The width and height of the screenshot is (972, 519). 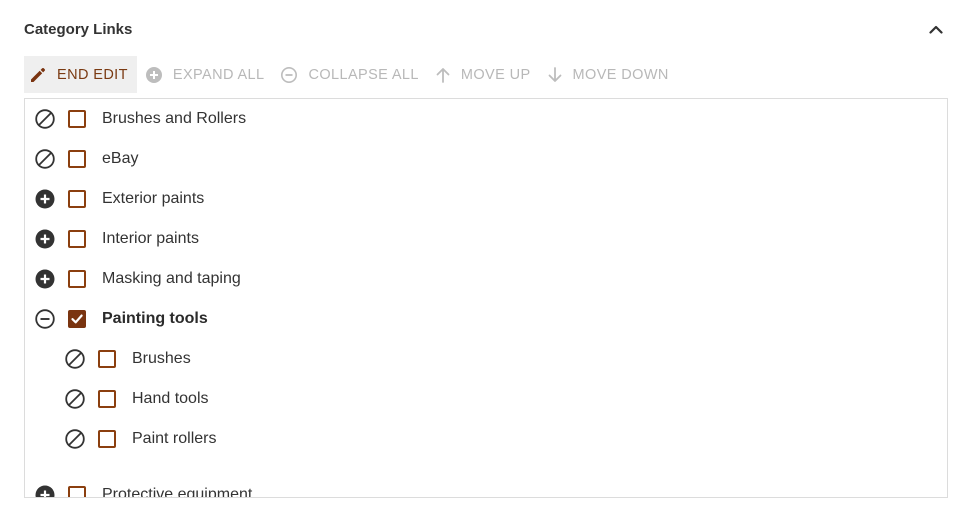 I want to click on minus-circle-icon, so click(x=289, y=74).